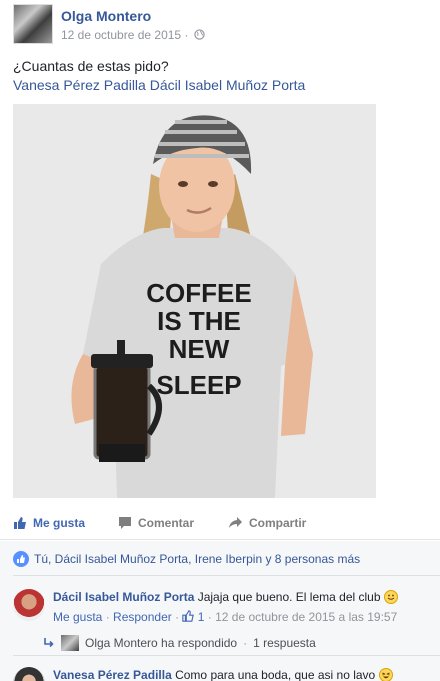 The width and height of the screenshot is (440, 681). What do you see at coordinates (198, 385) in the screenshot?
I see `shirt-text-line-4: SLEEP` at bounding box center [198, 385].